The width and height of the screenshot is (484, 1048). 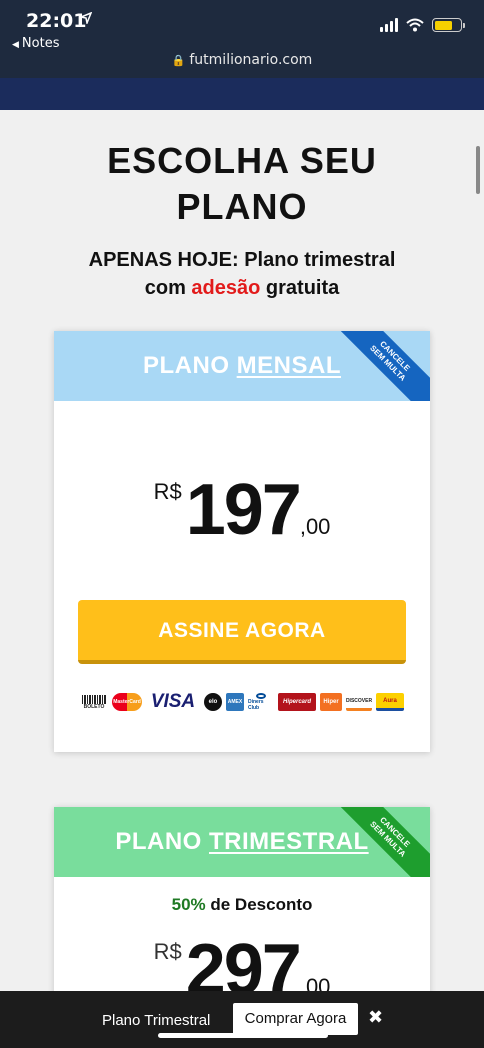 What do you see at coordinates (242, 94) in the screenshot?
I see `site-header-strip` at bounding box center [242, 94].